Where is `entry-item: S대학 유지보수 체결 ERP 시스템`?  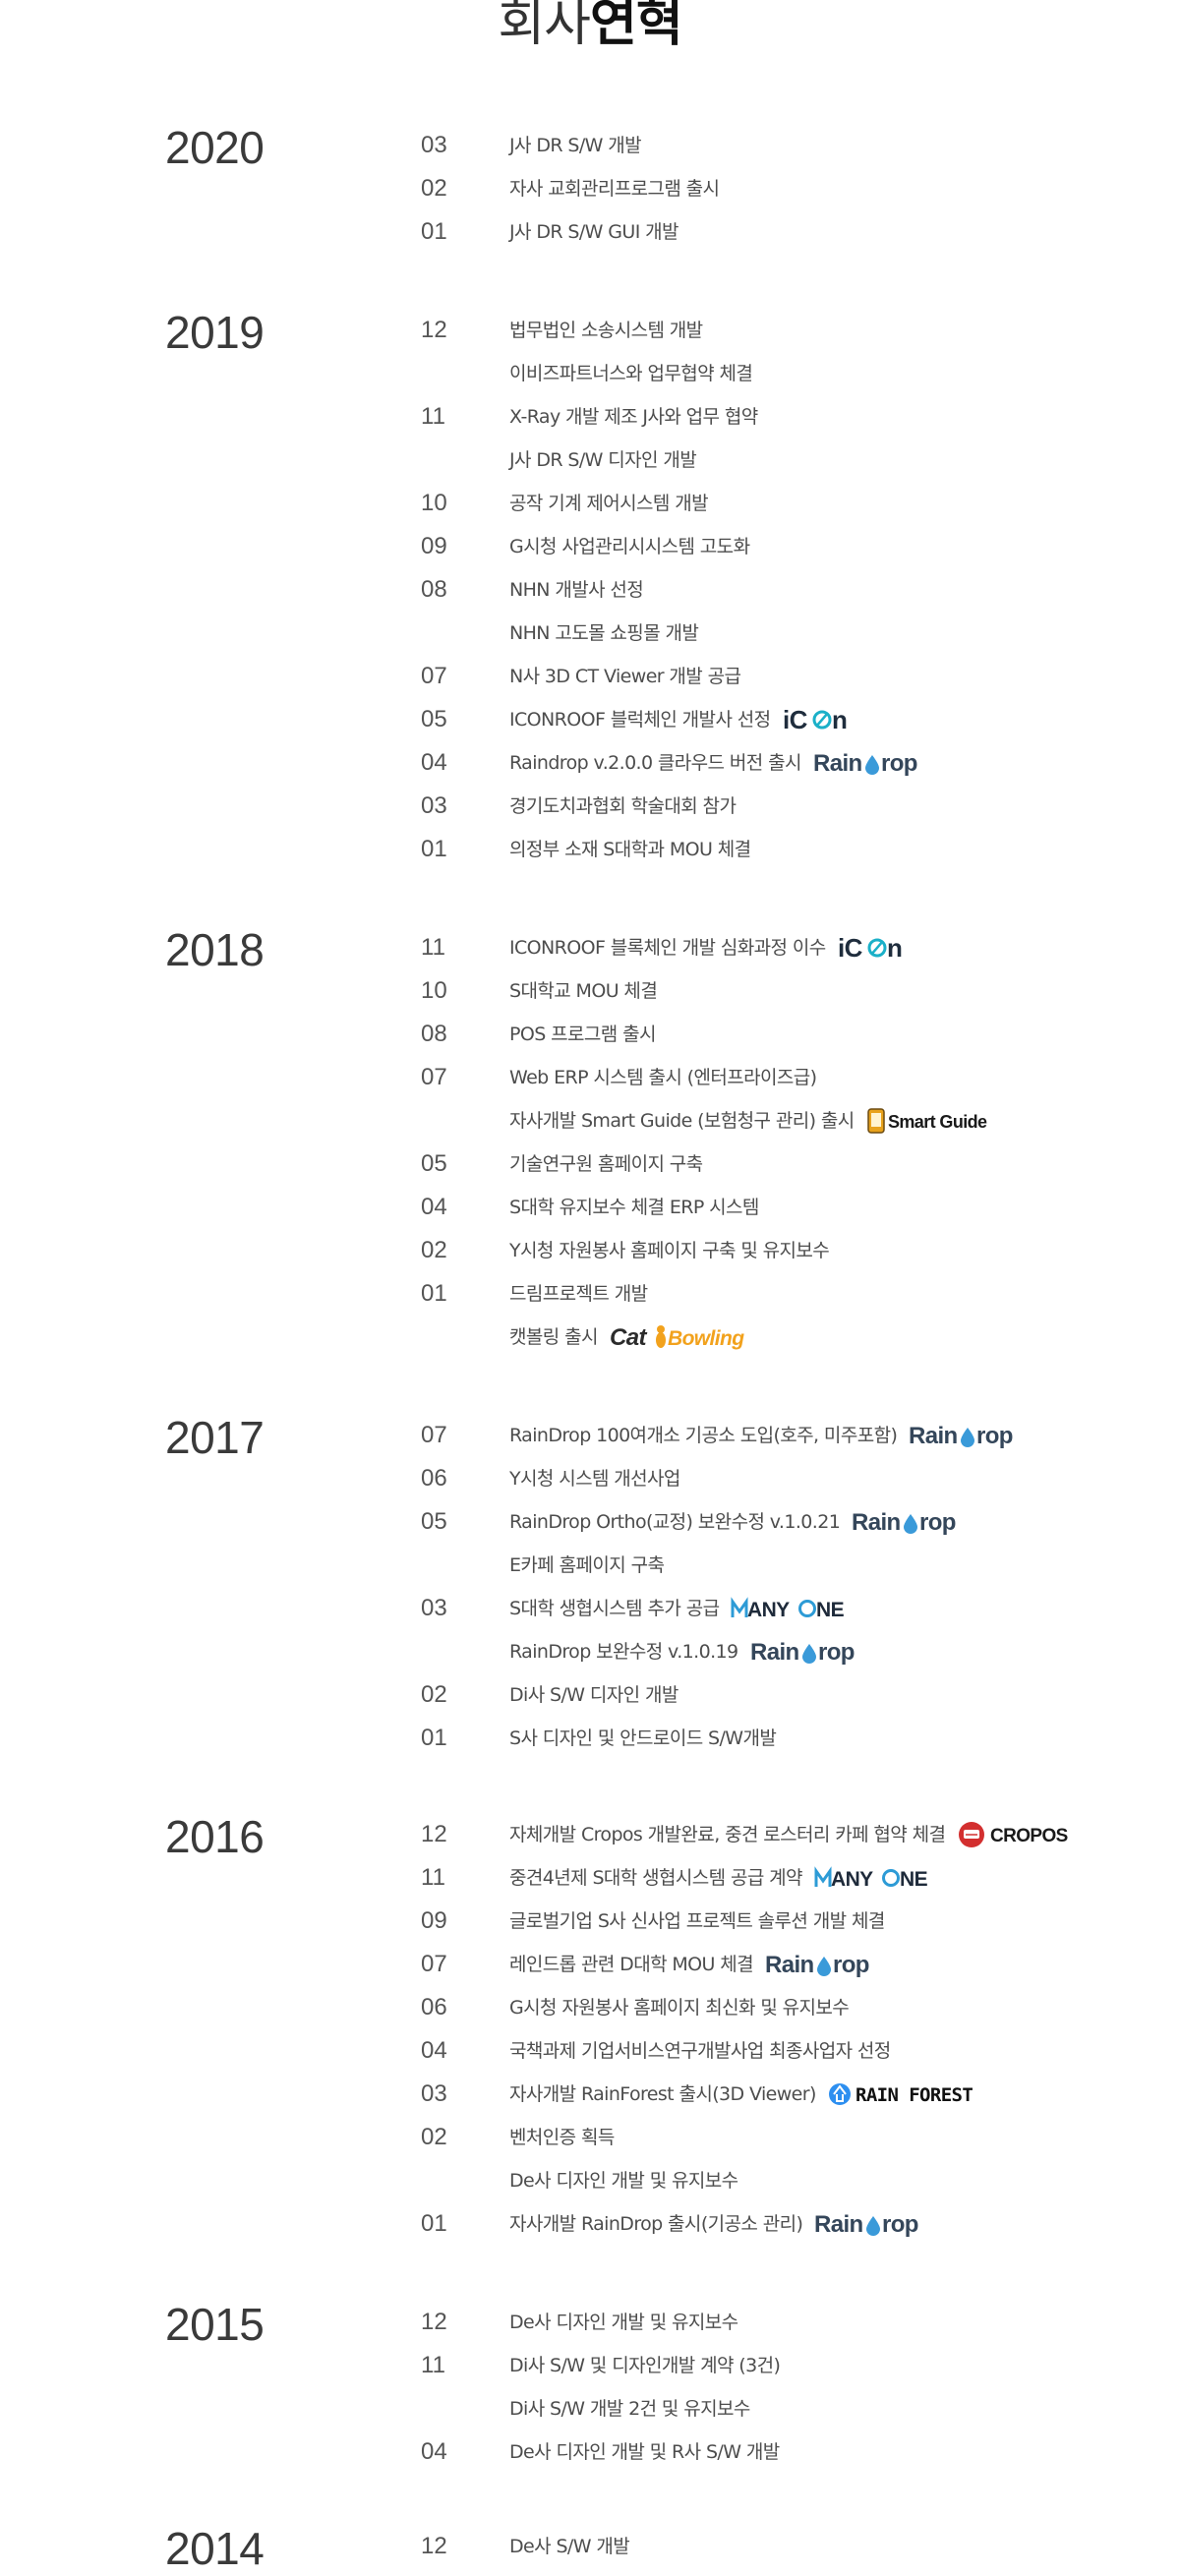
entry-item: S대학 유지보수 체결 ERP 시스템 is located at coordinates (634, 1207).